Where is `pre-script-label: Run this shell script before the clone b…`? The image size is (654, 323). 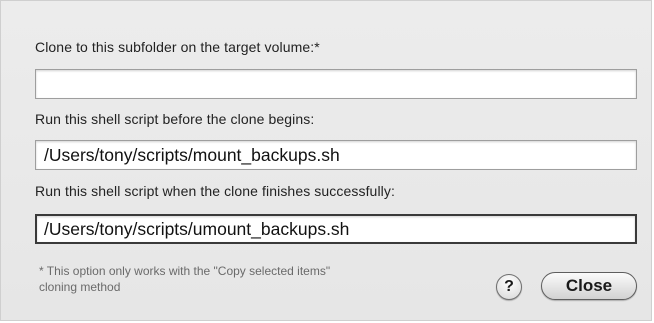
pre-script-label: Run this shell script before the clone b… is located at coordinates (175, 119).